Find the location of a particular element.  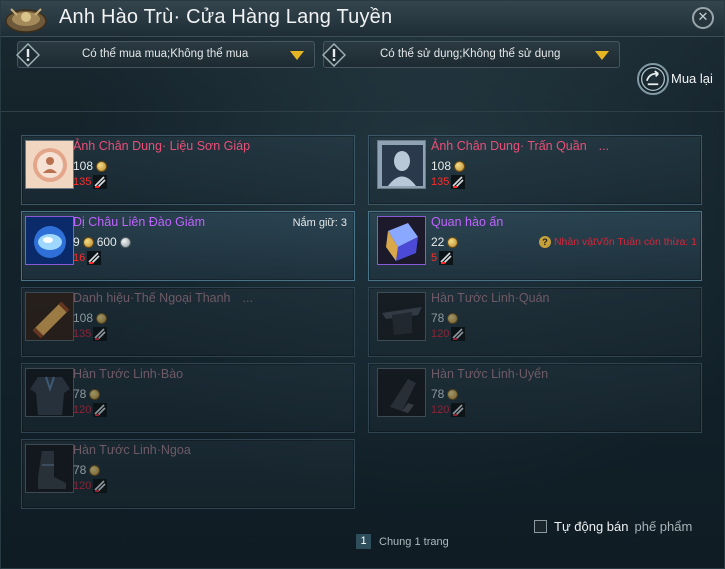

seal-icon is located at coordinates (401, 240).